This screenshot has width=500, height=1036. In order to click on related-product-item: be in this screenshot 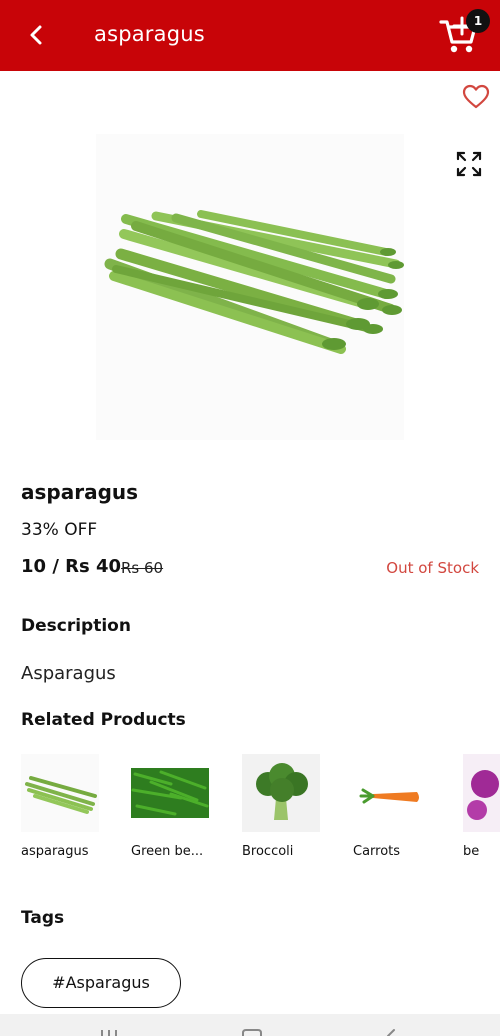, I will do `click(471, 806)`.